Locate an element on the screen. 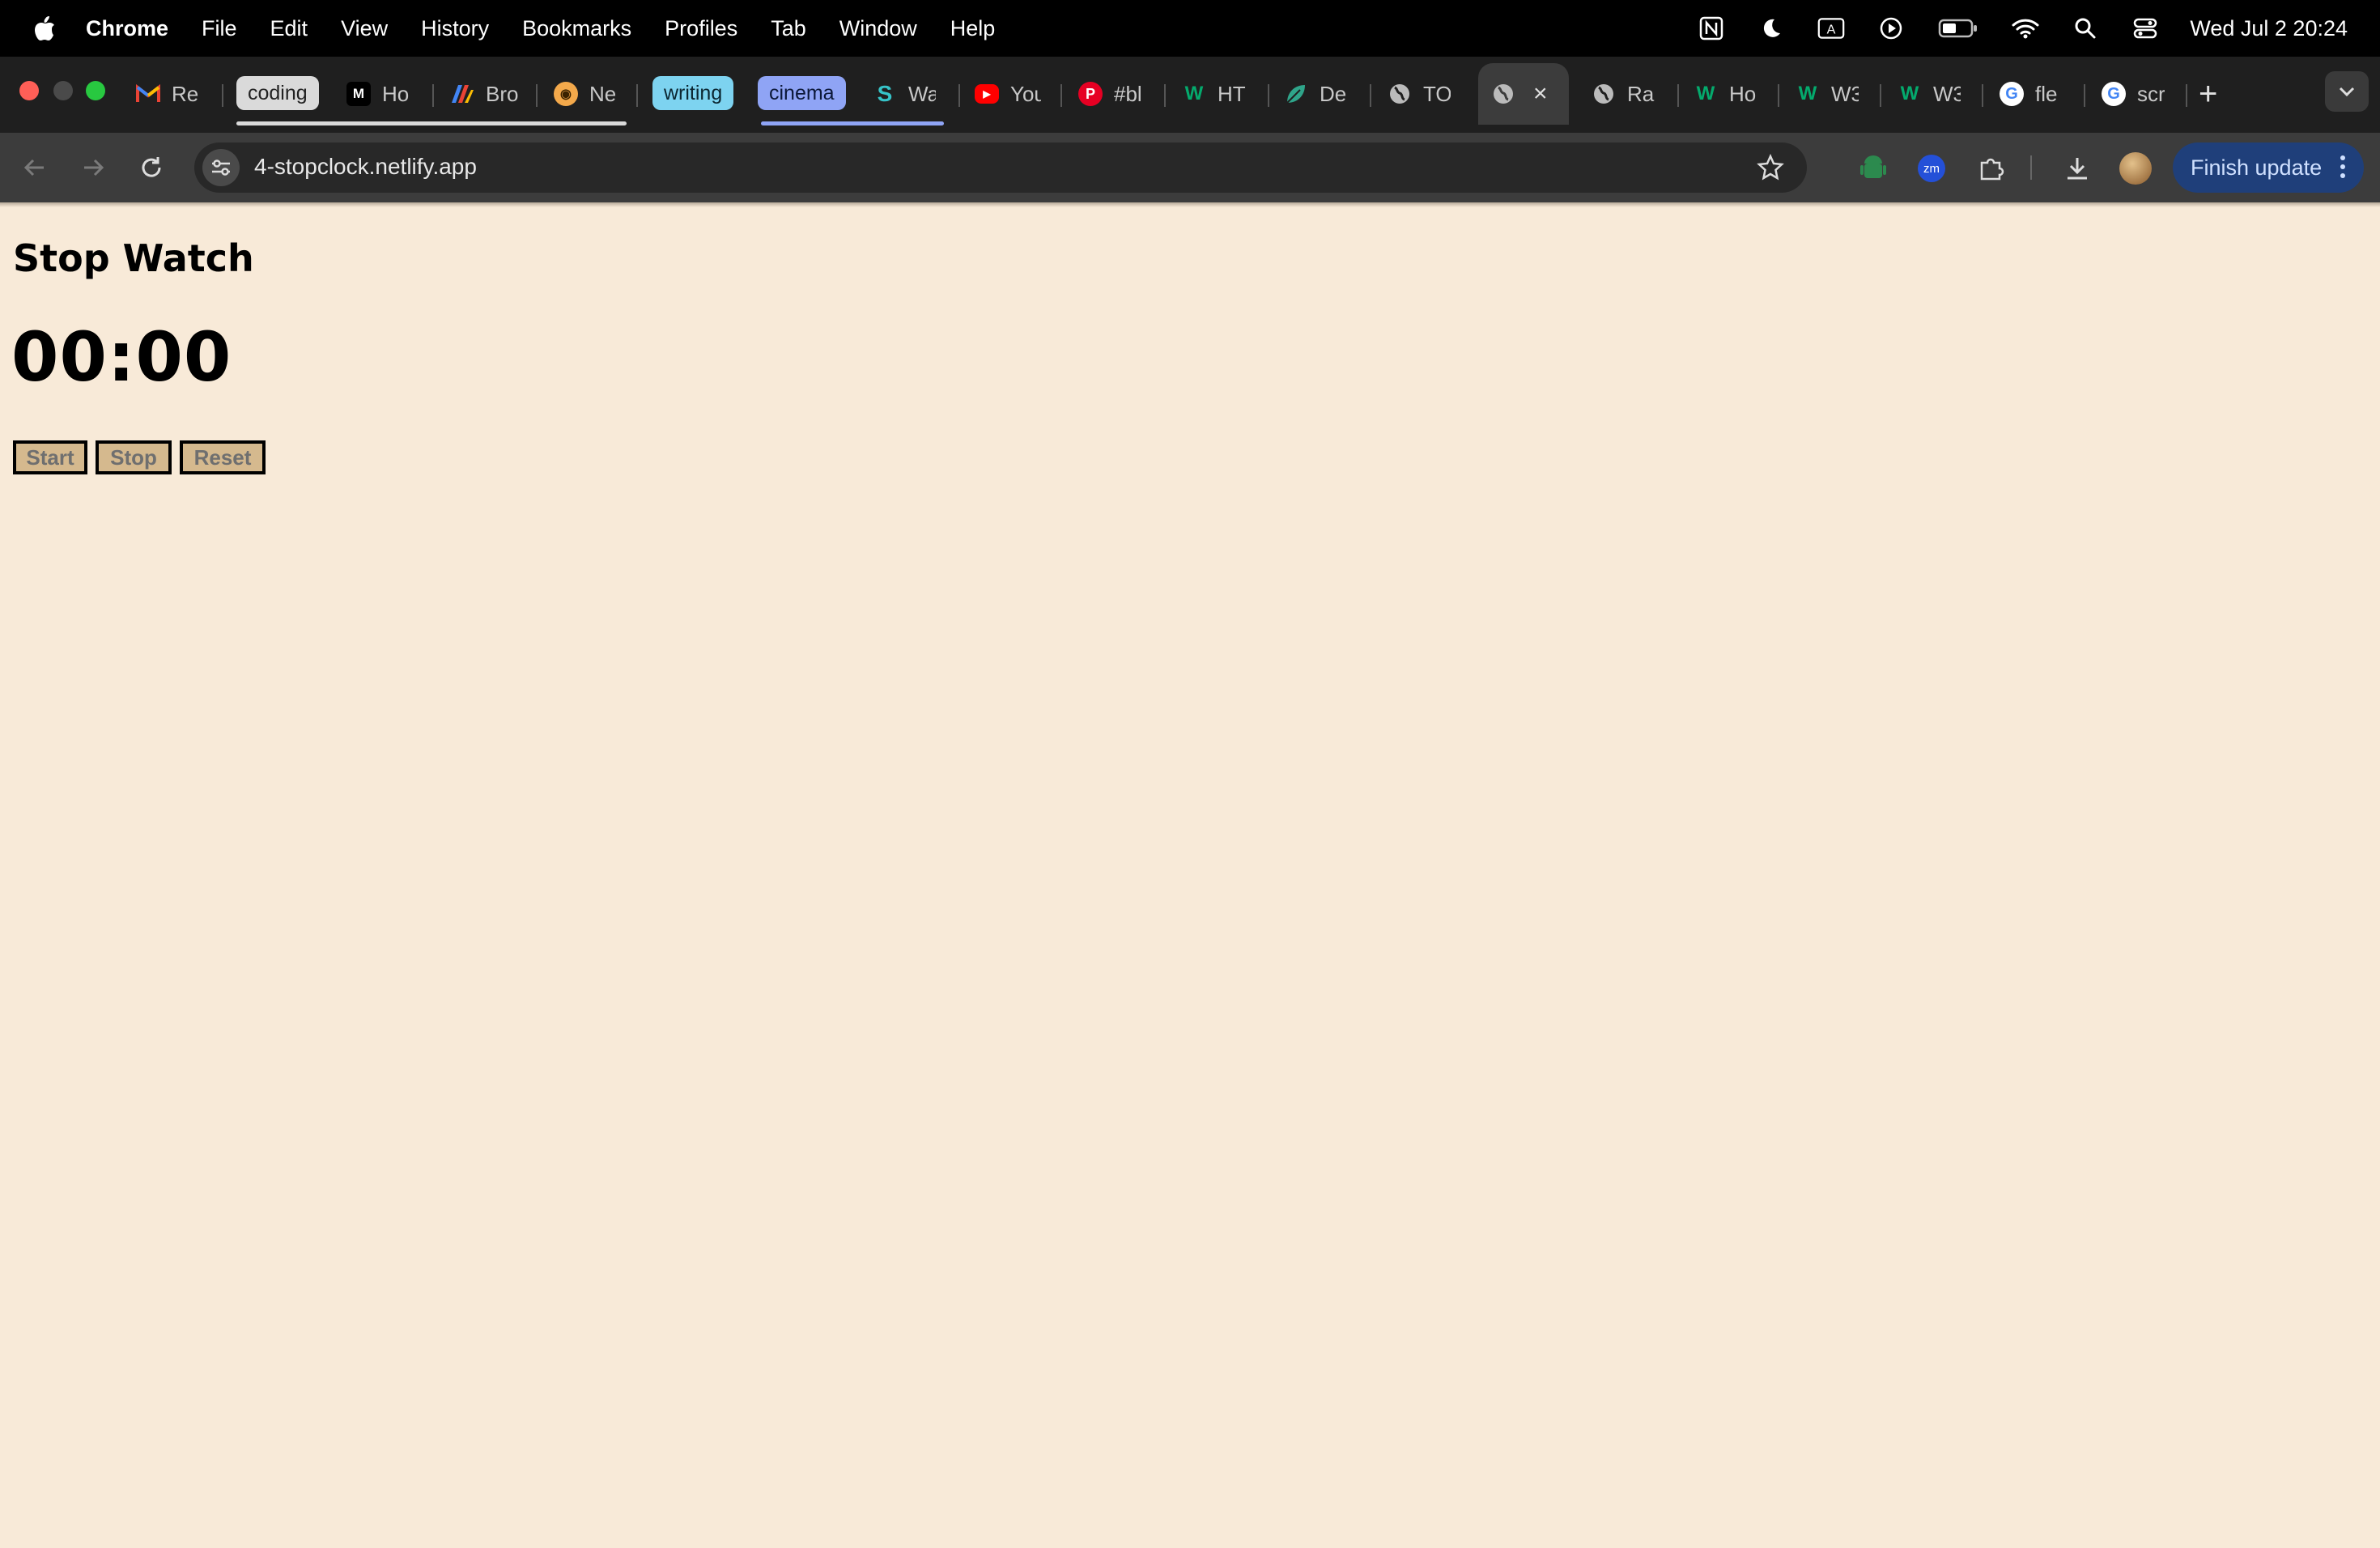 The height and width of the screenshot is (1548, 2380). reset-button: Reset is located at coordinates (223, 457).